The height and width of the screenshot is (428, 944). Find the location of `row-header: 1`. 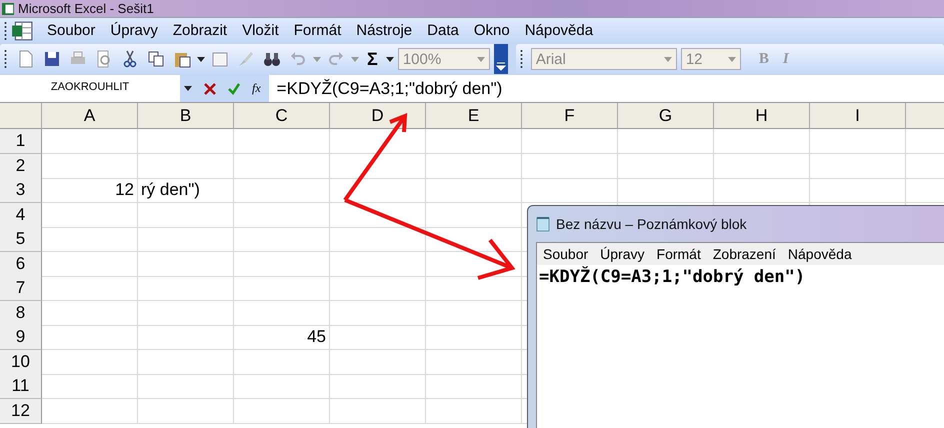

row-header: 1 is located at coordinates (21, 141).